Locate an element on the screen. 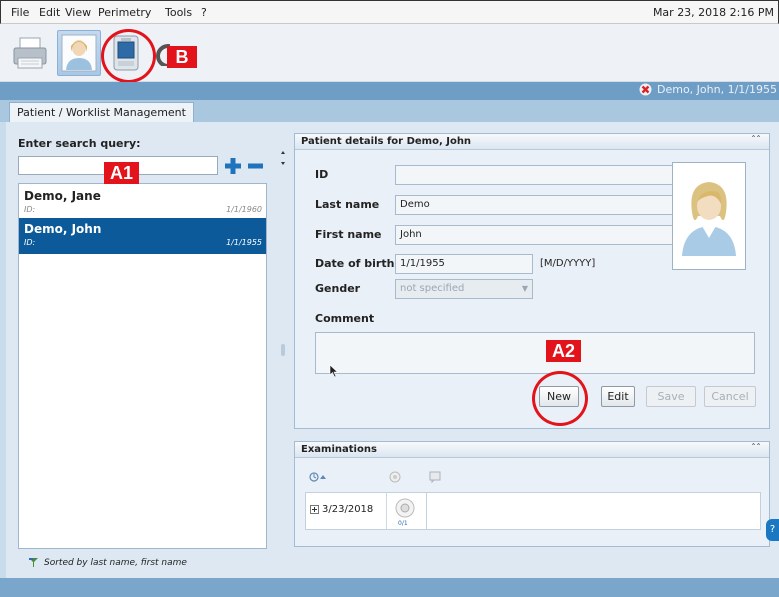  collapse-left-handle is located at coordinates (283, 158).